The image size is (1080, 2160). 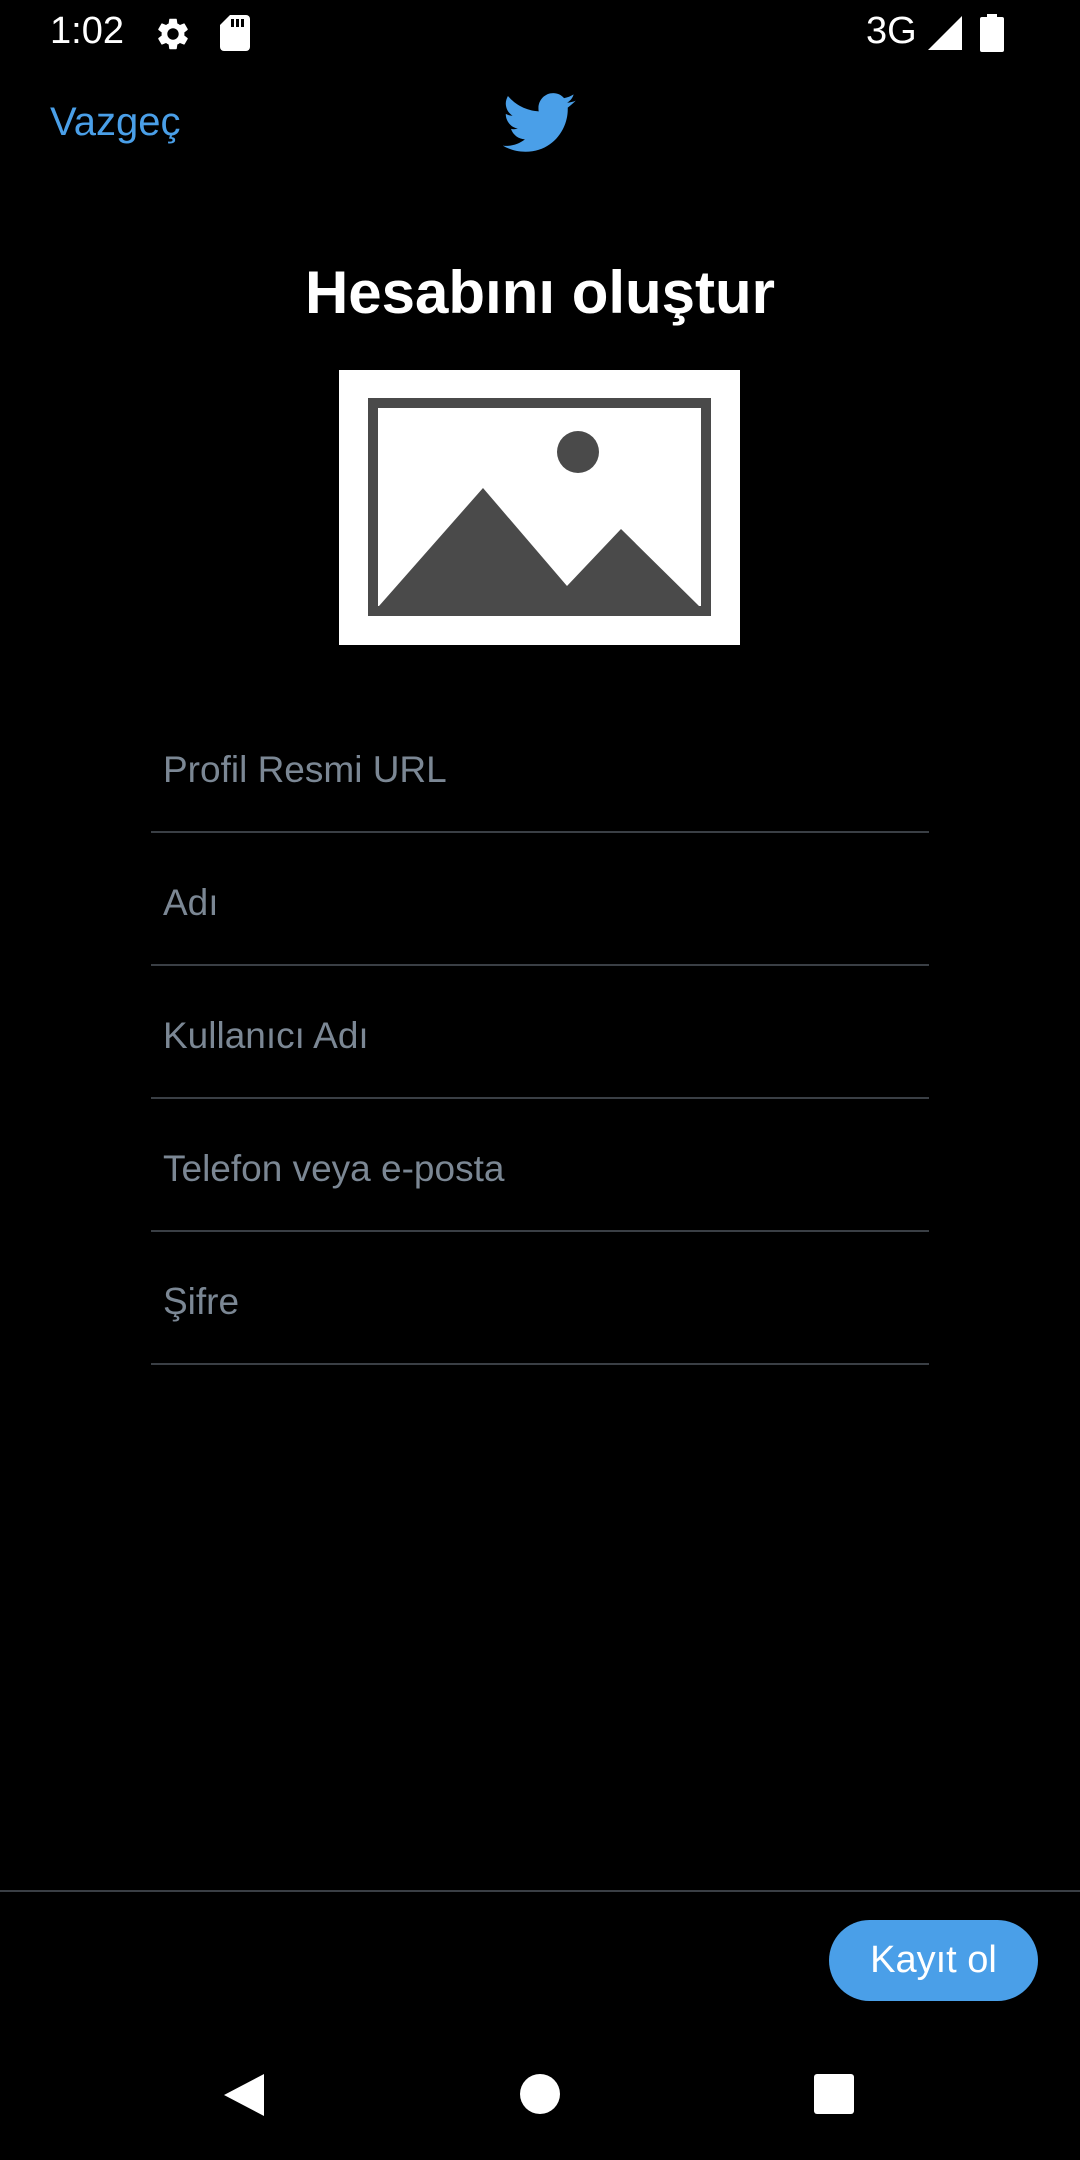 I want to click on image-icon, so click(x=539, y=507).